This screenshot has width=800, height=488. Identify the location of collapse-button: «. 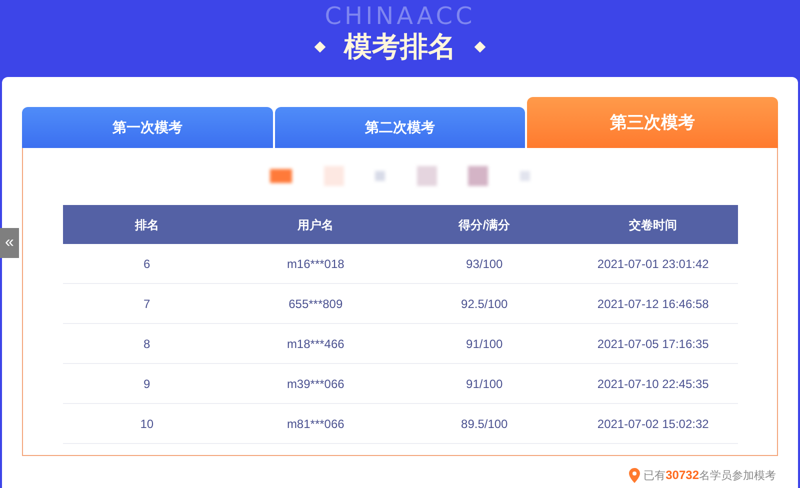
(9, 243).